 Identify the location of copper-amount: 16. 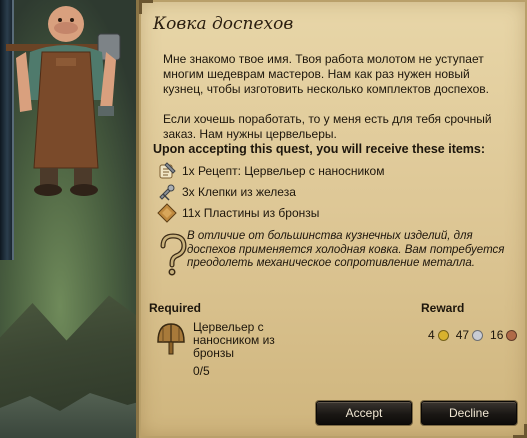
(497, 335).